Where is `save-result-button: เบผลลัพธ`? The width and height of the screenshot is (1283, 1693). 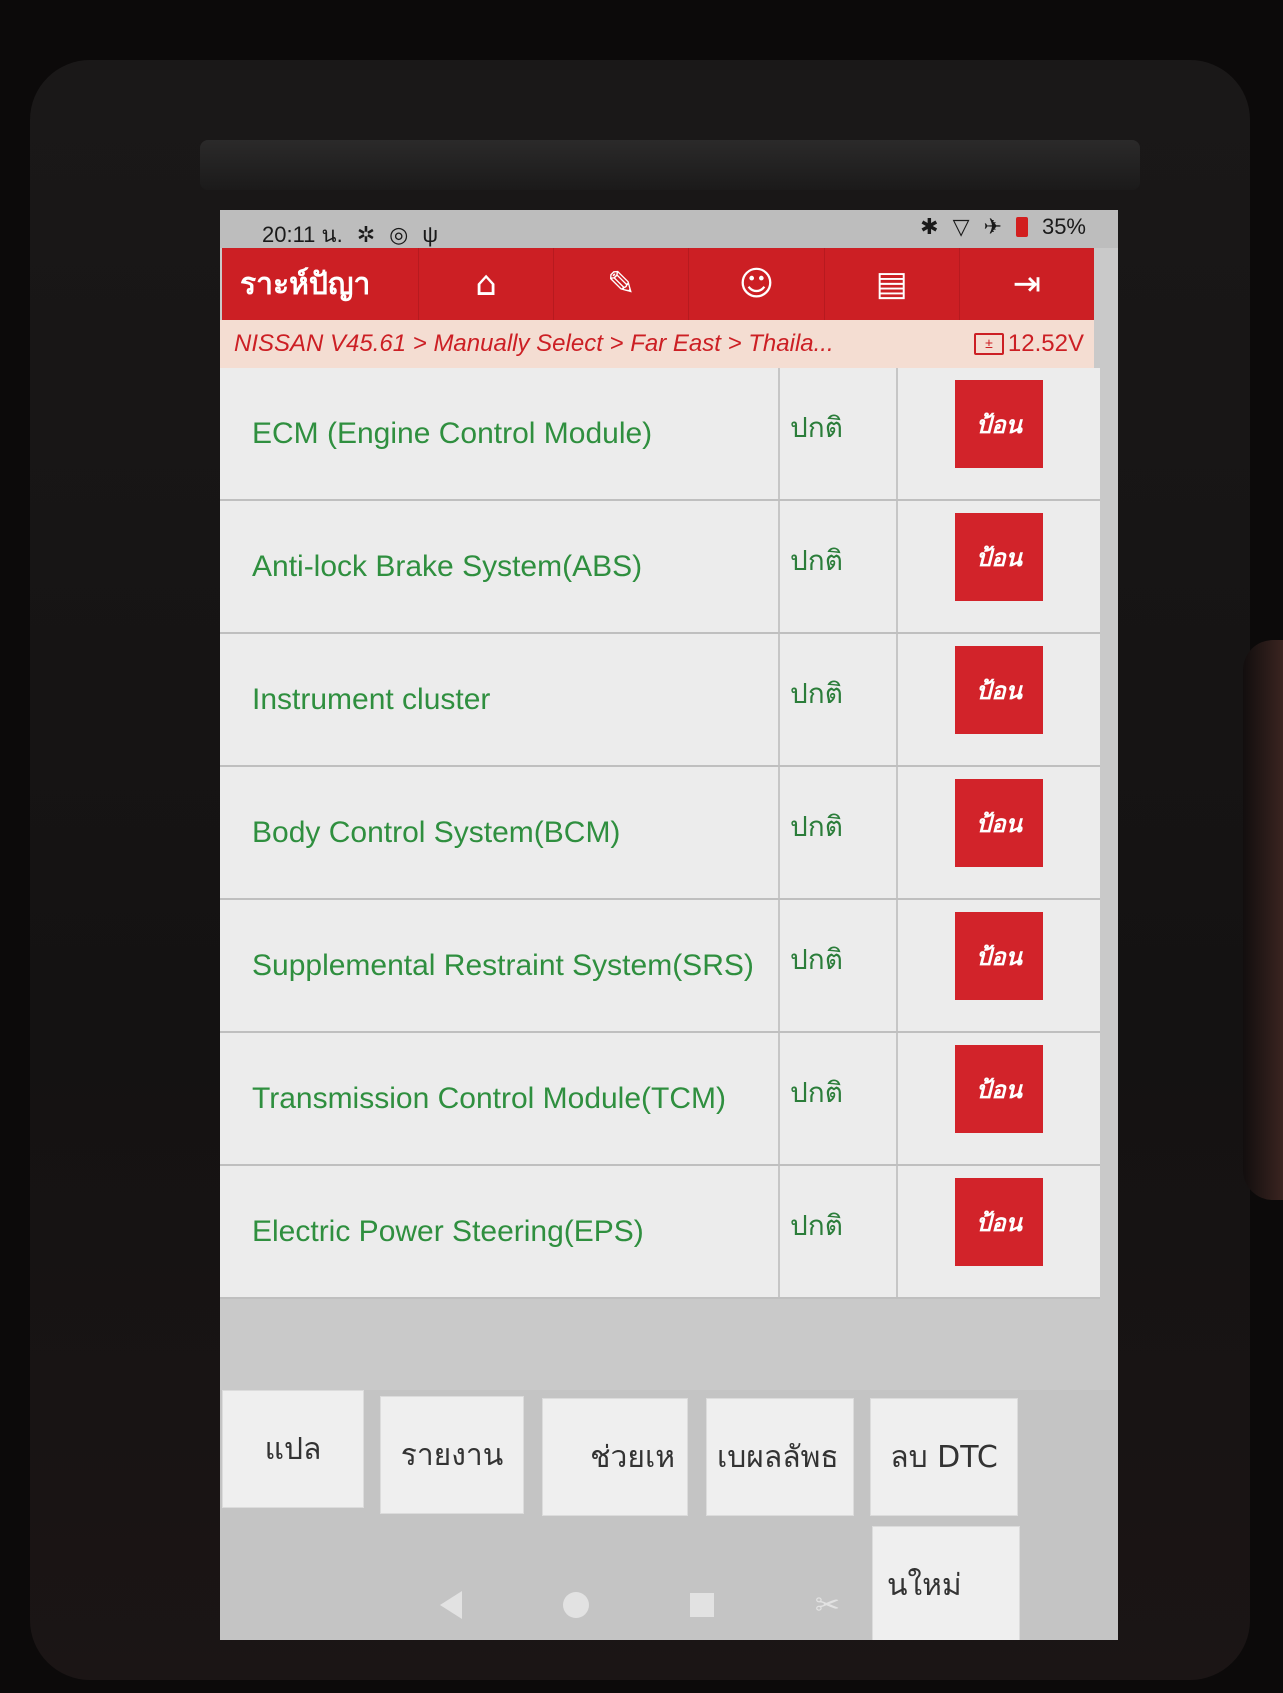
save-result-button: เบผลลัพธ is located at coordinates (780, 1457).